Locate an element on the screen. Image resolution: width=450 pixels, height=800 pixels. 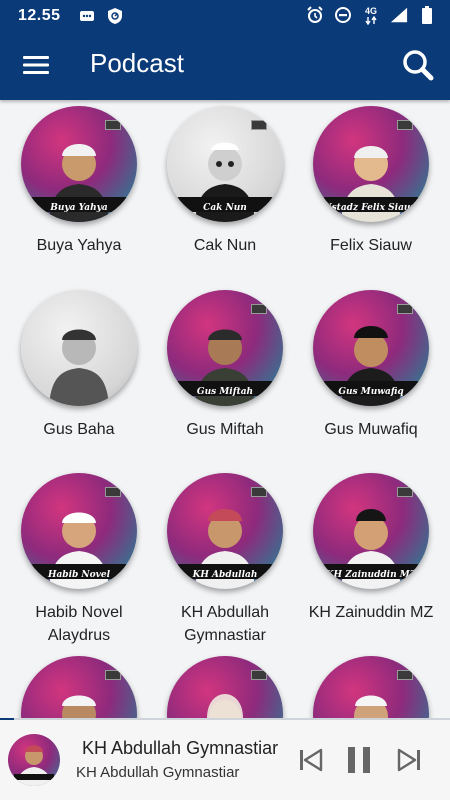
menu-button is located at coordinates (36, 65).